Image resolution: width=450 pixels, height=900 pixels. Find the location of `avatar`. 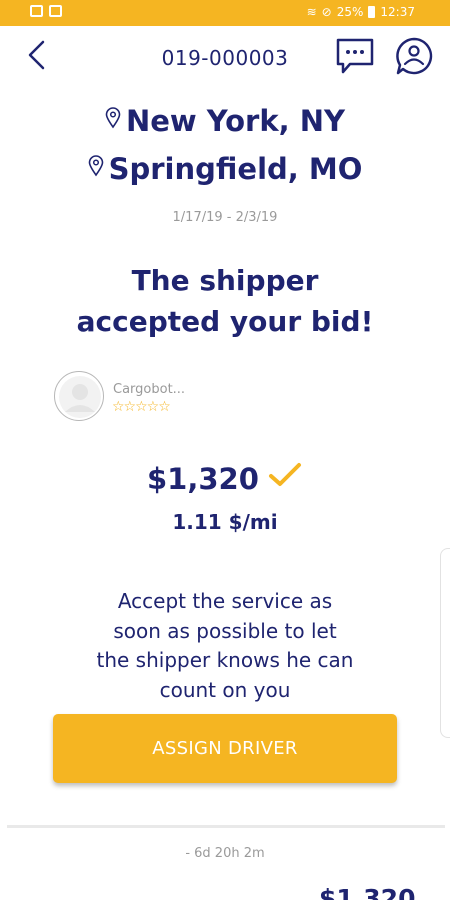

avatar is located at coordinates (79, 396).